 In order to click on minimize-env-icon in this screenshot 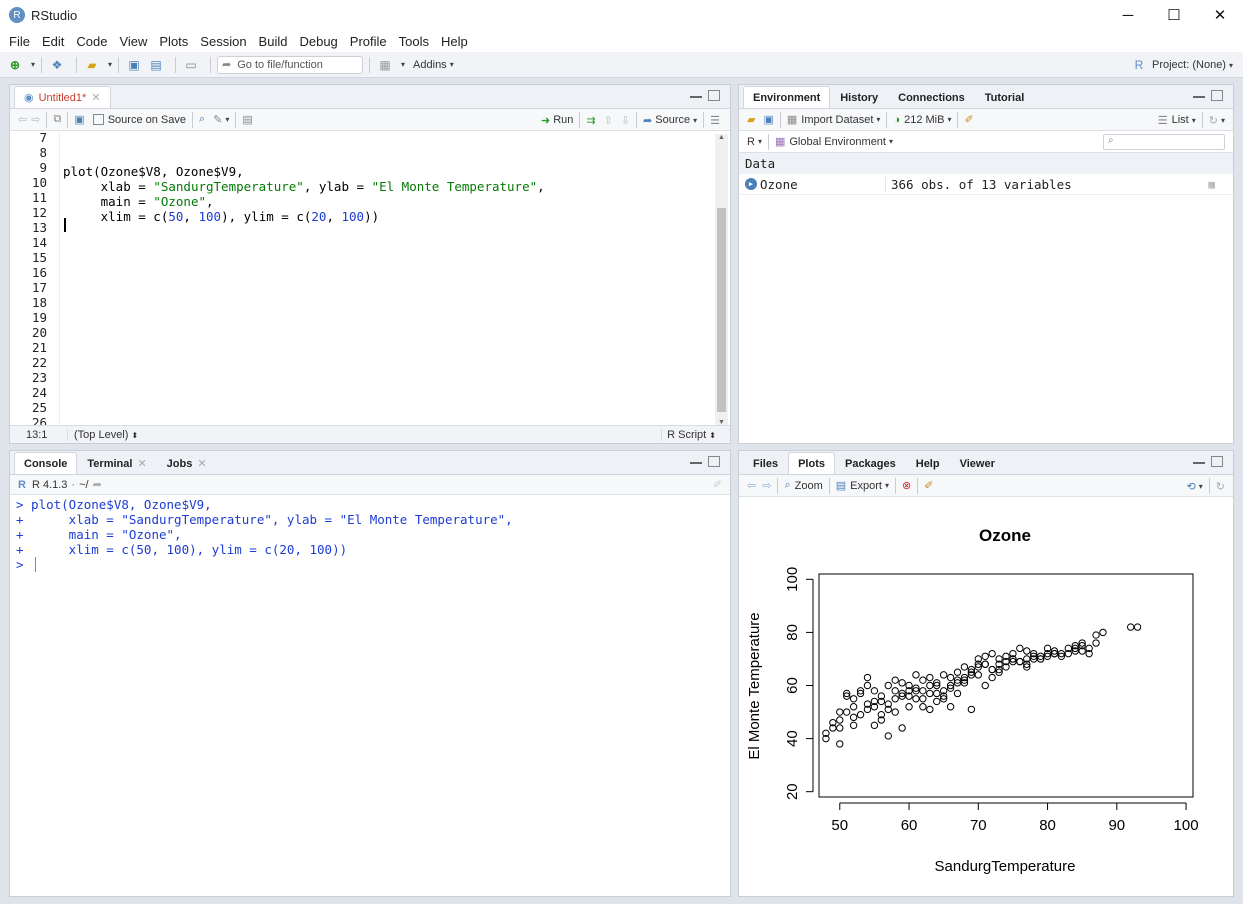, I will do `click(1199, 98)`.